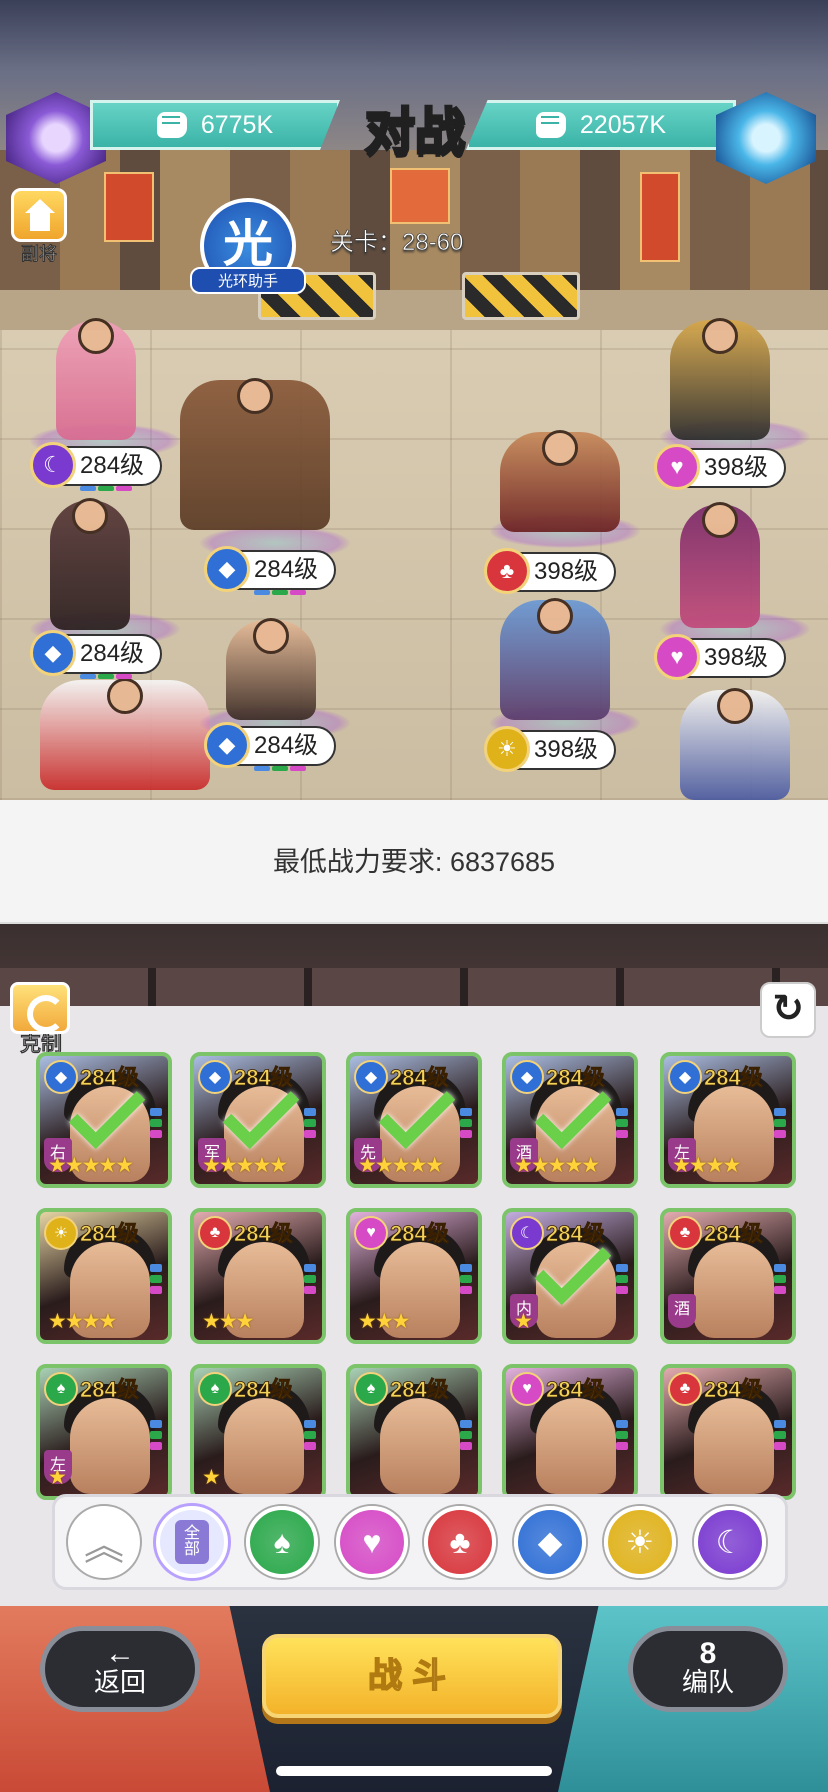  I want to click on filter-all-button: 全部, so click(192, 1542).